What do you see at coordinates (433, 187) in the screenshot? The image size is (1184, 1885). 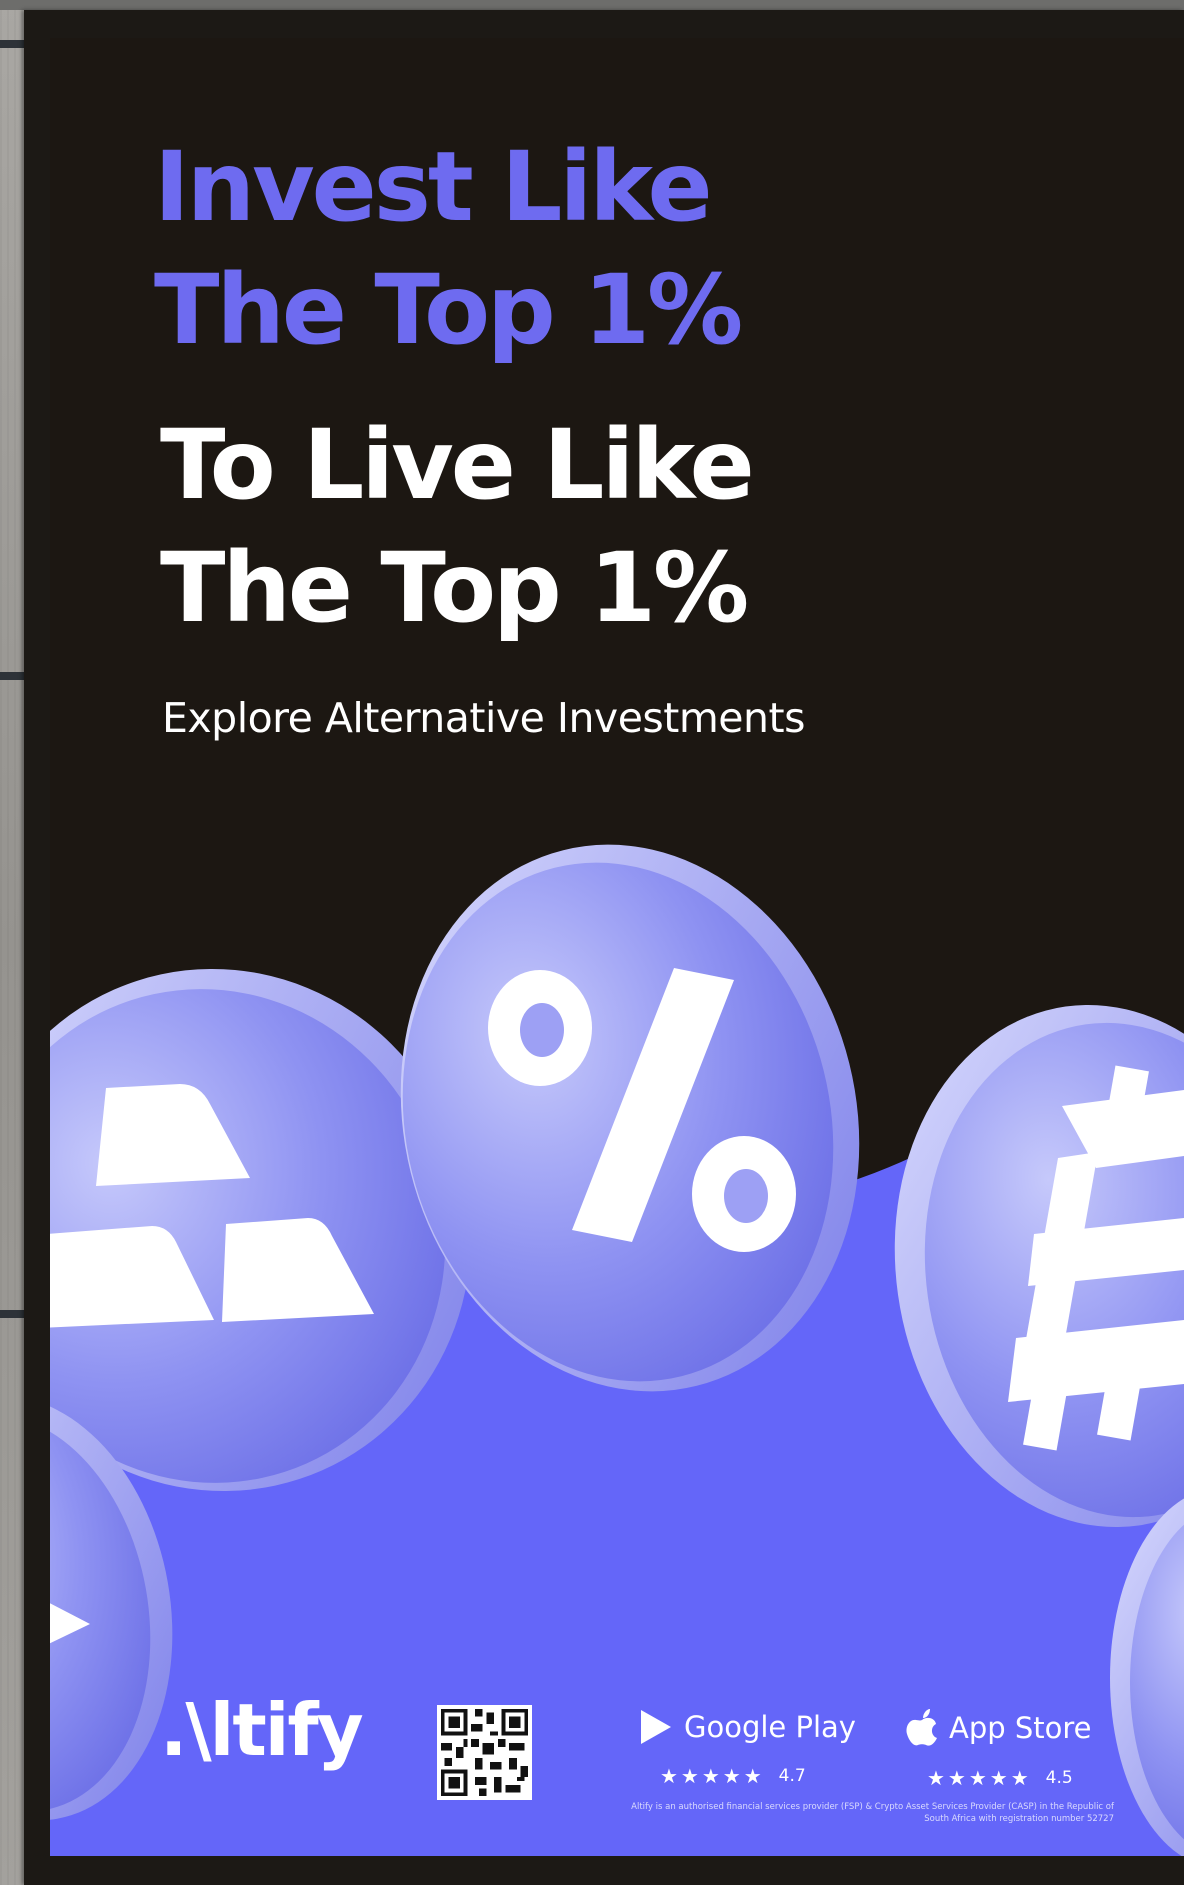 I see `headline-blue-line1: Invest Like` at bounding box center [433, 187].